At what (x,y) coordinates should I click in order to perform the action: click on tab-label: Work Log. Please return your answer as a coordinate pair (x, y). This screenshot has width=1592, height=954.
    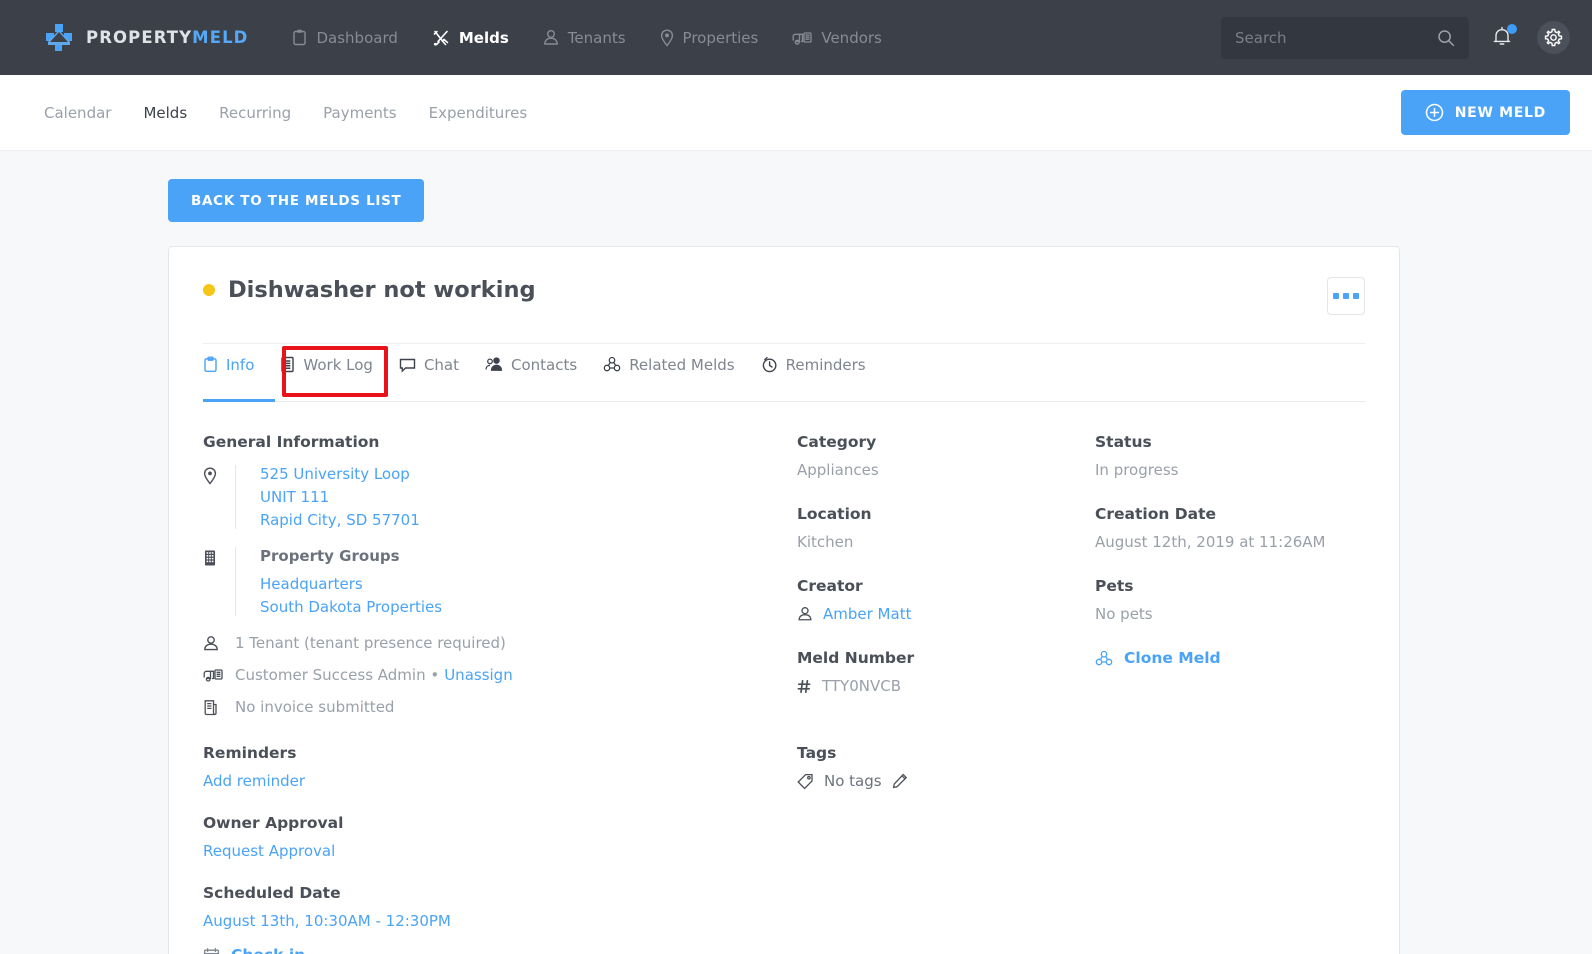
    Looking at the image, I should click on (338, 364).